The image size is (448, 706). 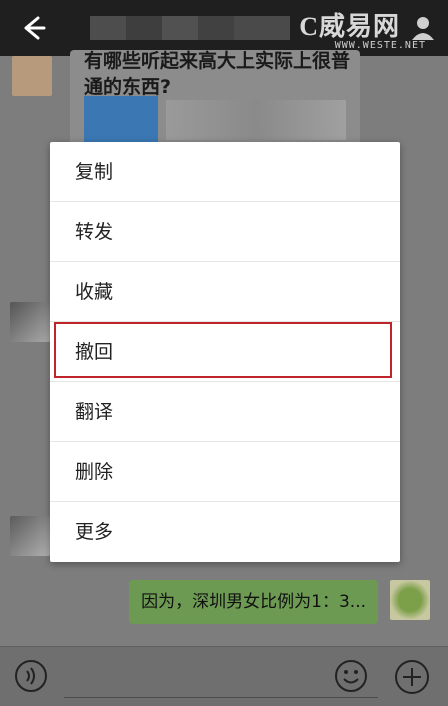 What do you see at coordinates (217, 74) in the screenshot?
I see `incoming-message-text: 有哪些听起来高大上实际上很普通的东西?` at bounding box center [217, 74].